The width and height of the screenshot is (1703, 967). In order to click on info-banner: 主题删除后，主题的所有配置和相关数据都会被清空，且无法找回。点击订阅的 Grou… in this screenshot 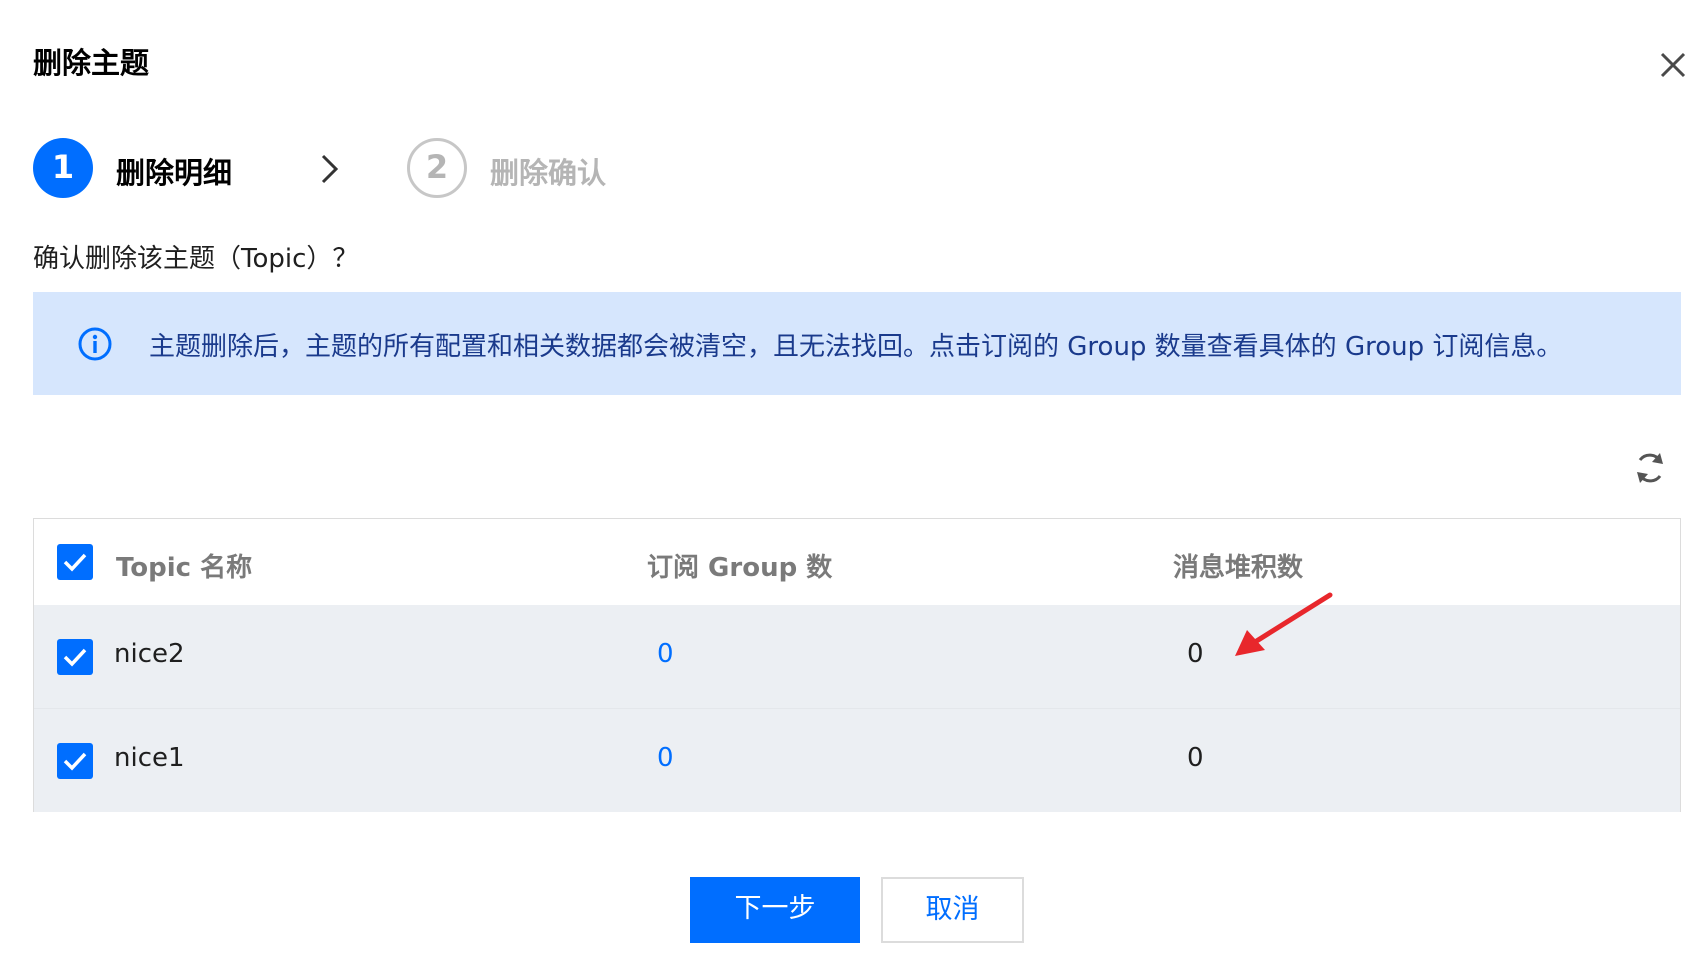, I will do `click(857, 343)`.